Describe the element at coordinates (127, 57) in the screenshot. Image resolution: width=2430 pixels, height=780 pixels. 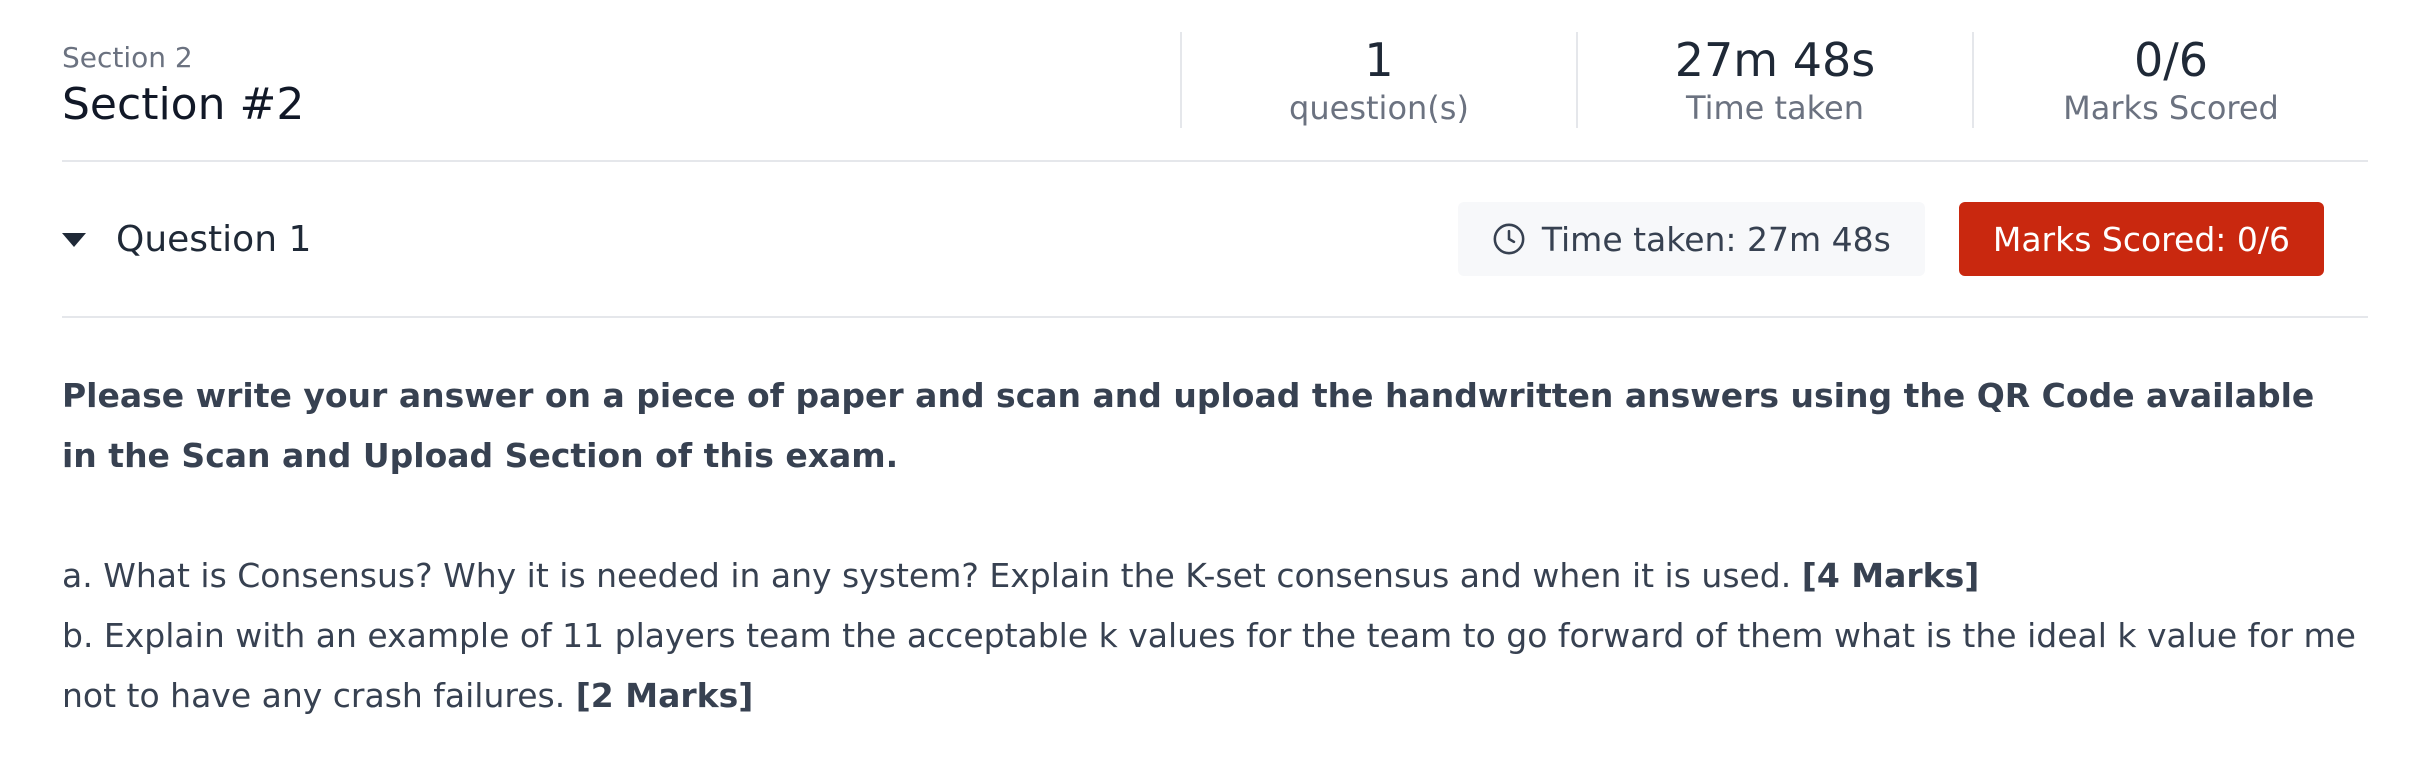
I see `section-kicker: Section 2` at that location.